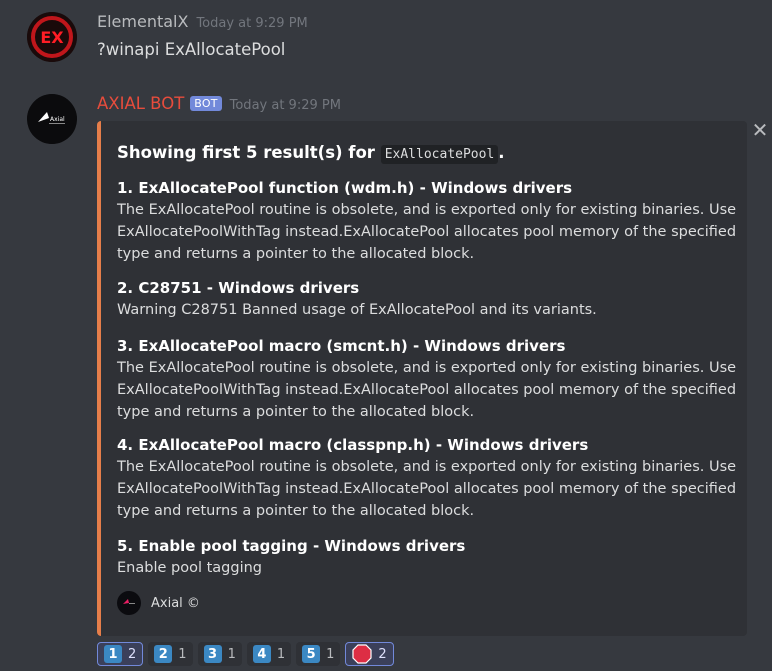  I want to click on reaction-2: 2 1, so click(170, 654).